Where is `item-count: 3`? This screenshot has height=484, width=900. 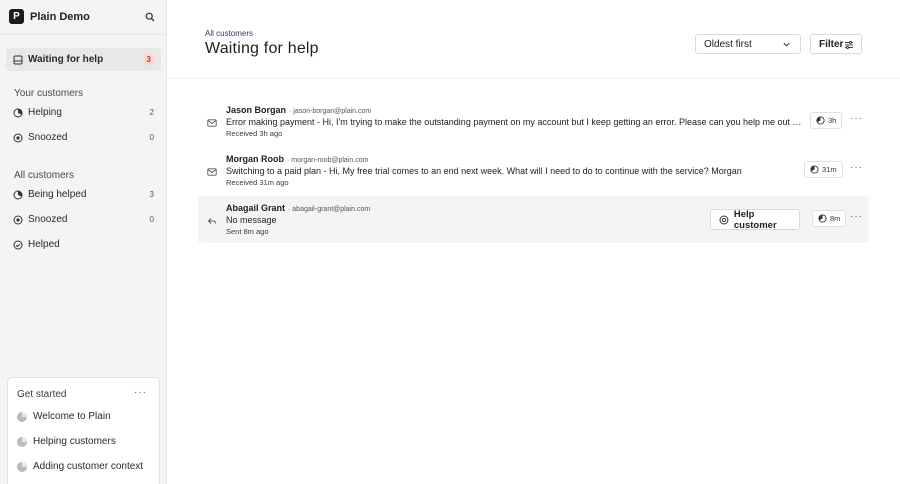
item-count: 3 is located at coordinates (151, 194).